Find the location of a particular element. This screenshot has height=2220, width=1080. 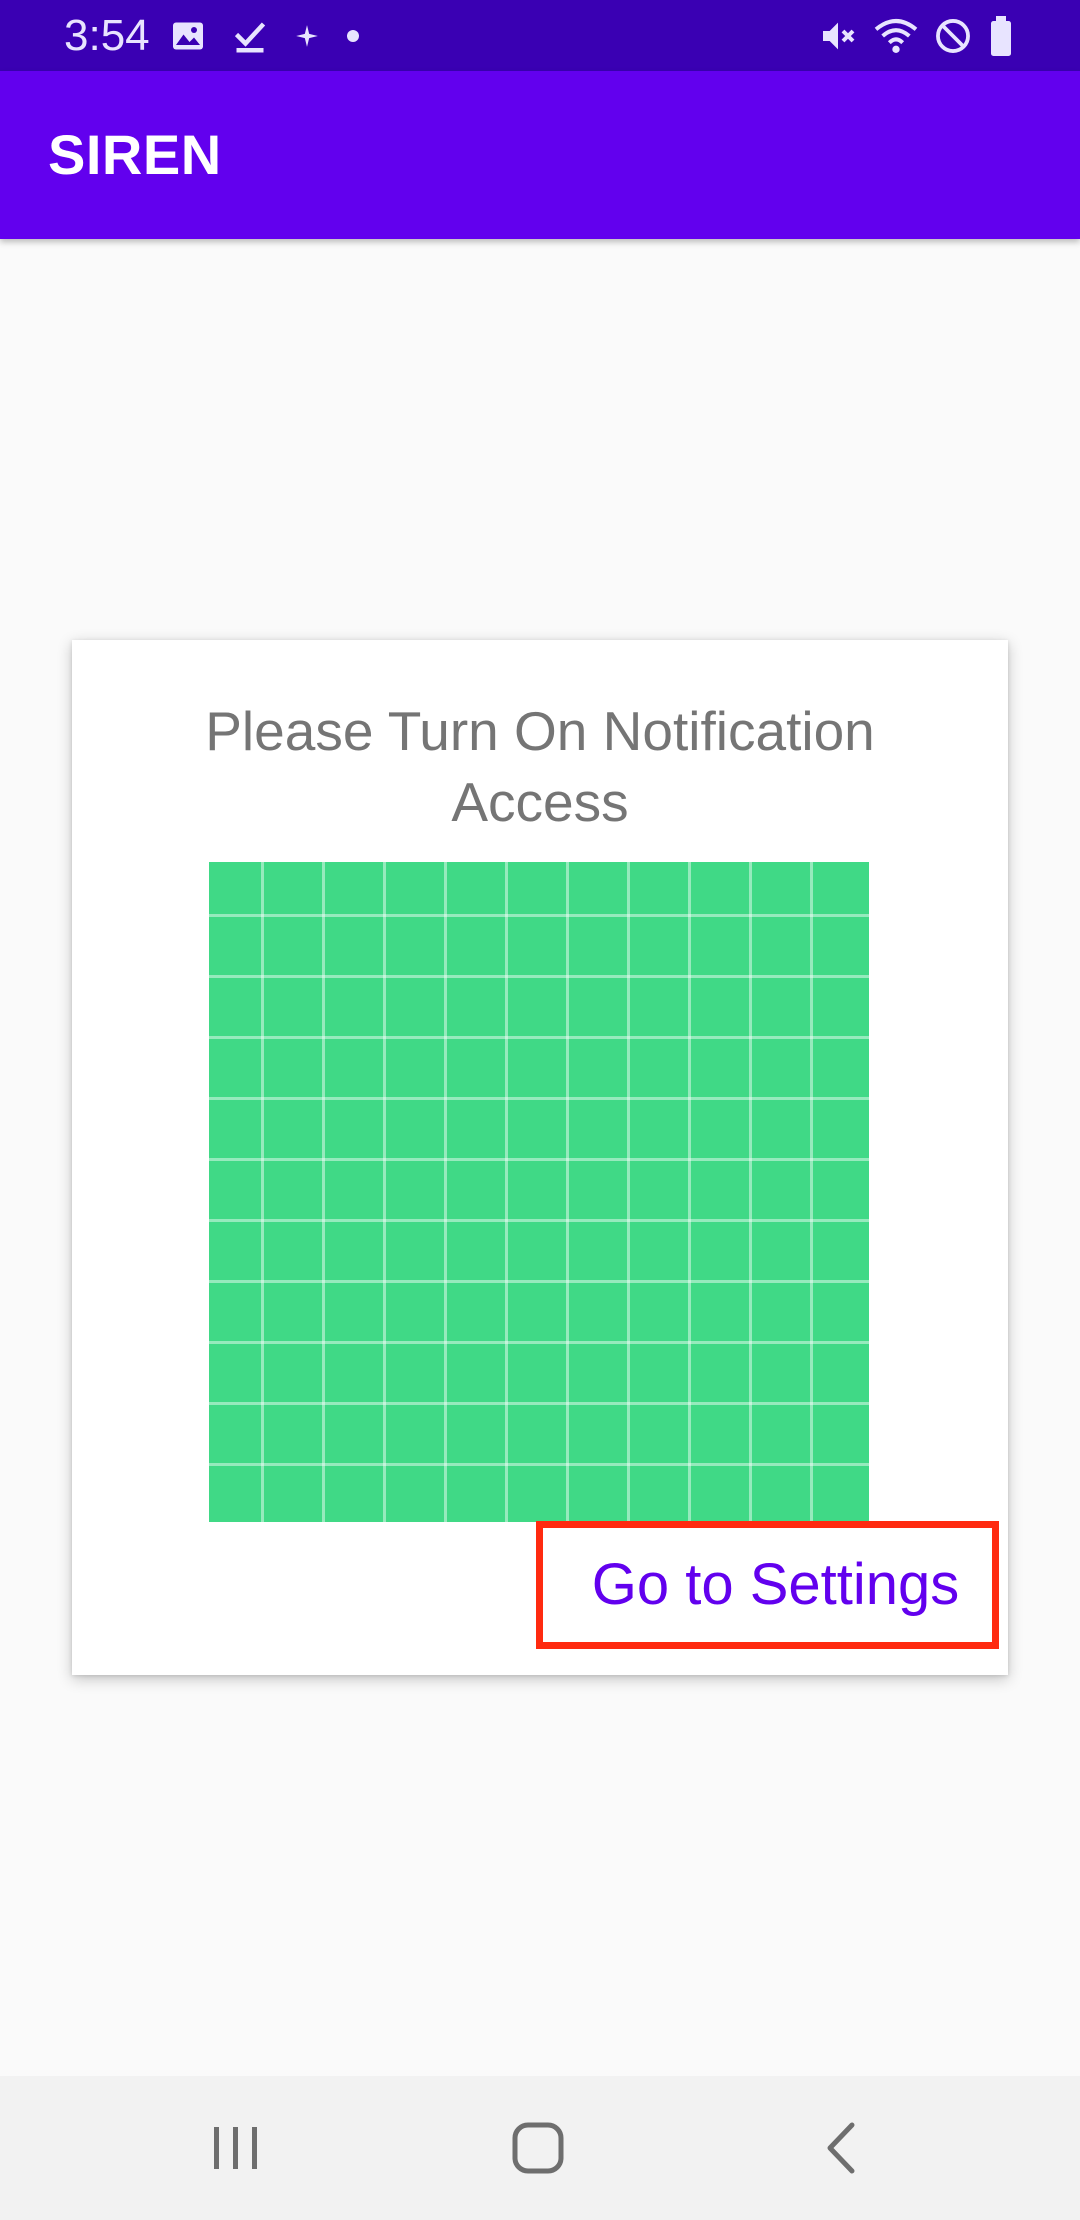

wifi-icon is located at coordinates (896, 36).